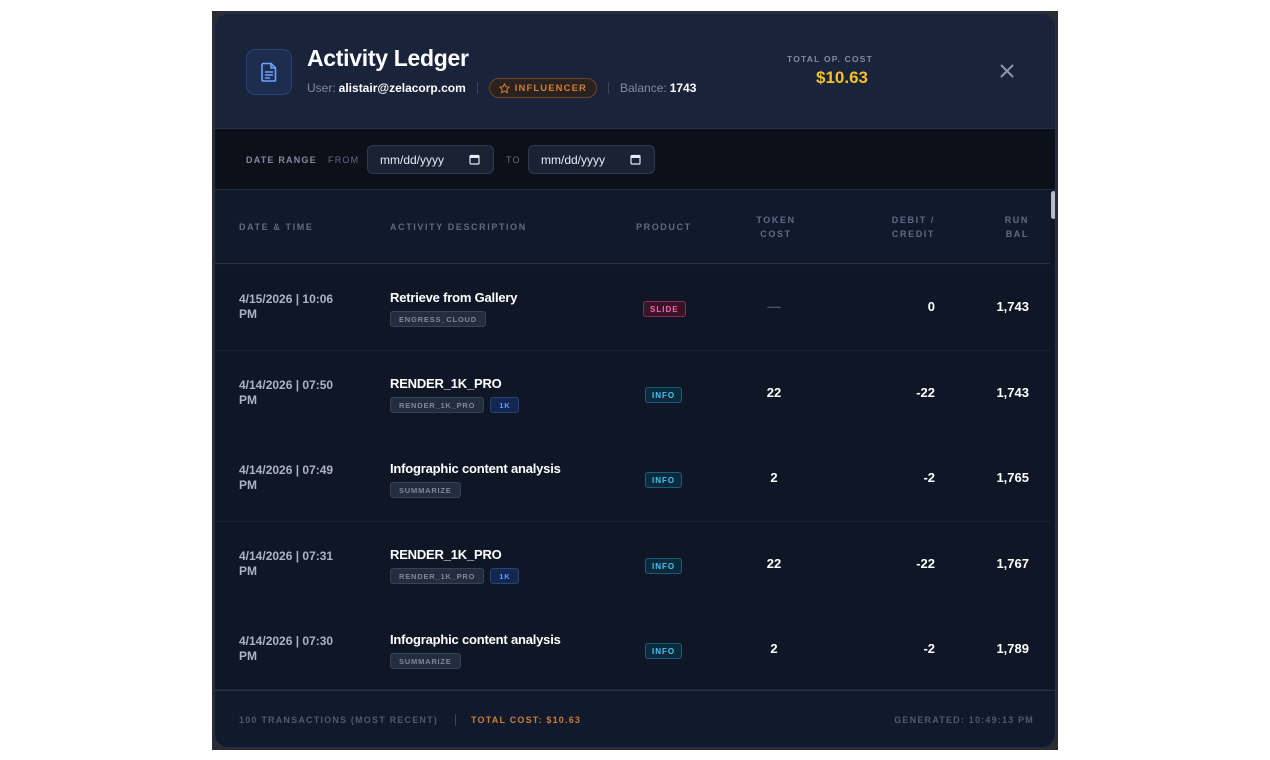 The width and height of the screenshot is (1270, 760). What do you see at coordinates (446, 554) in the screenshot?
I see `row-description: RENDER_1K_PRO` at bounding box center [446, 554].